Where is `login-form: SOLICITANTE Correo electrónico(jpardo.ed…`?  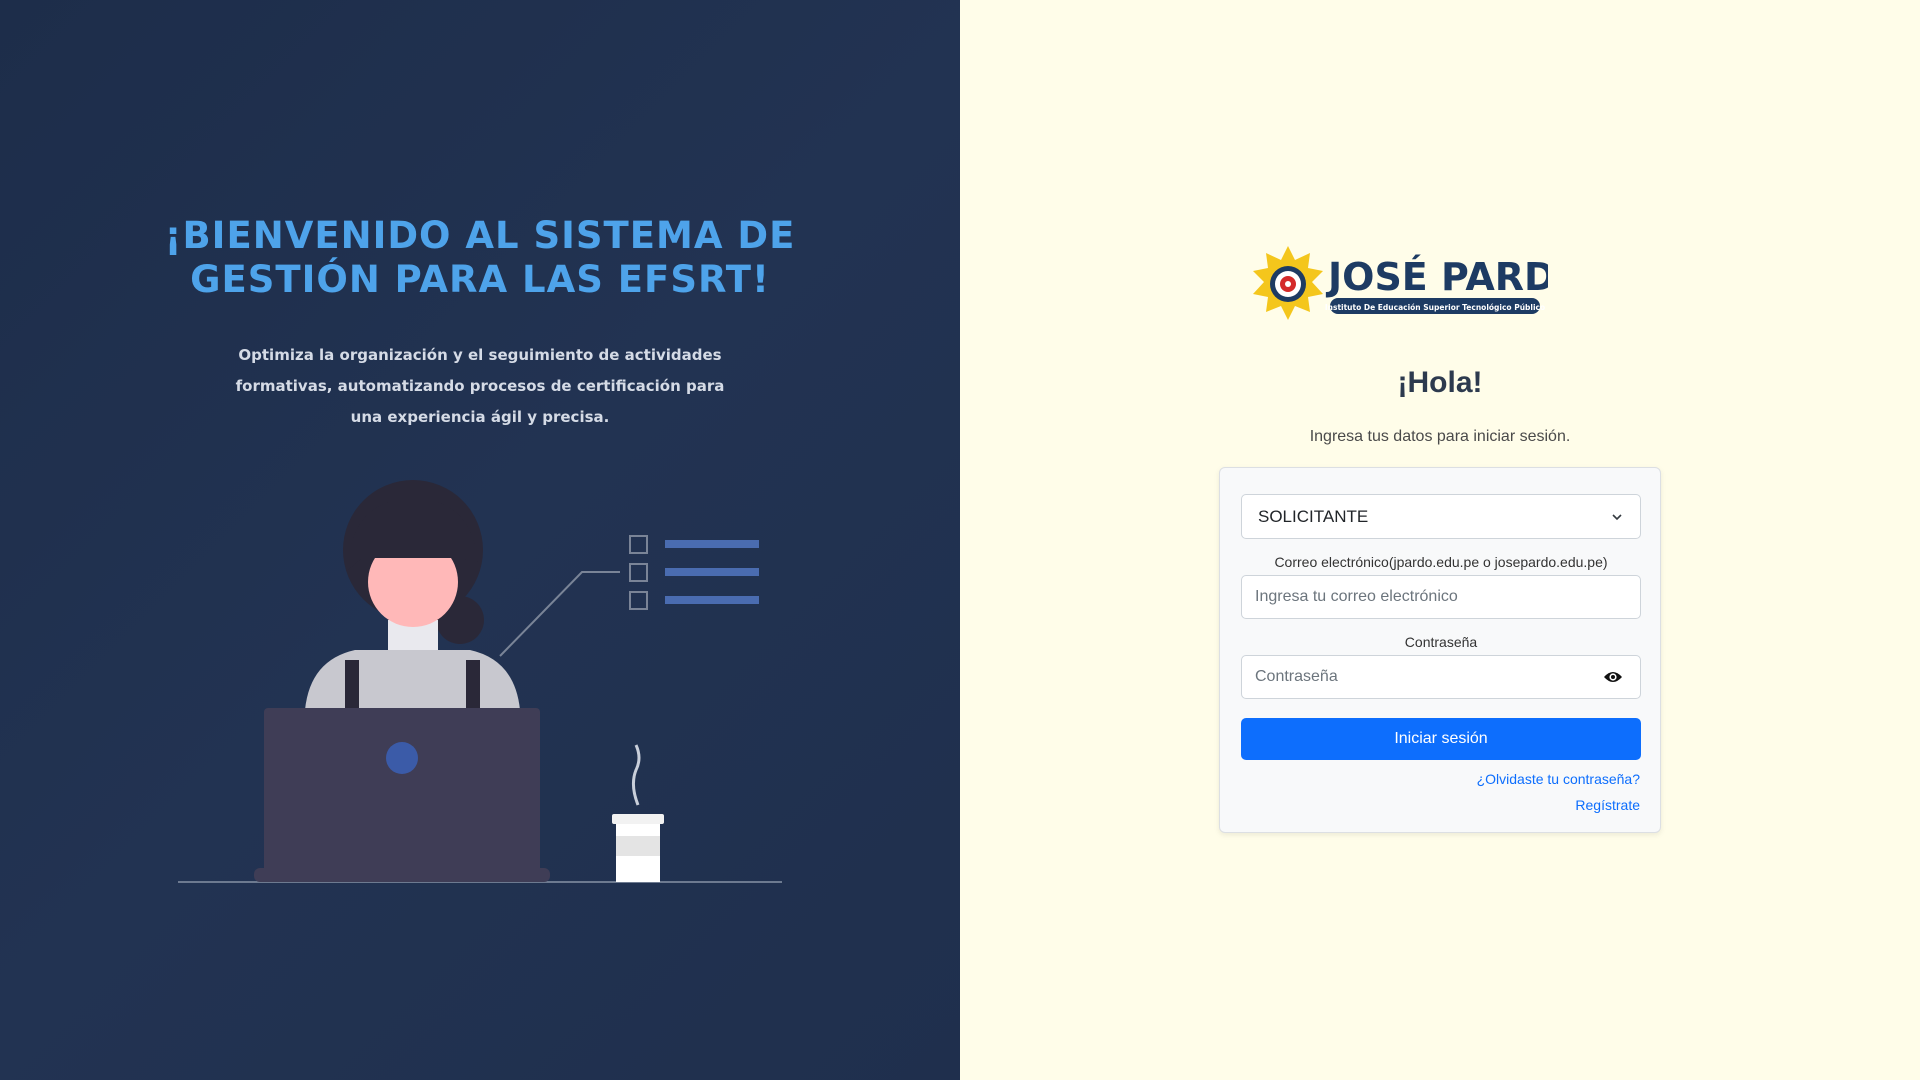
login-form: SOLICITANTE Correo electrónico(jpardo.ed… is located at coordinates (1440, 650).